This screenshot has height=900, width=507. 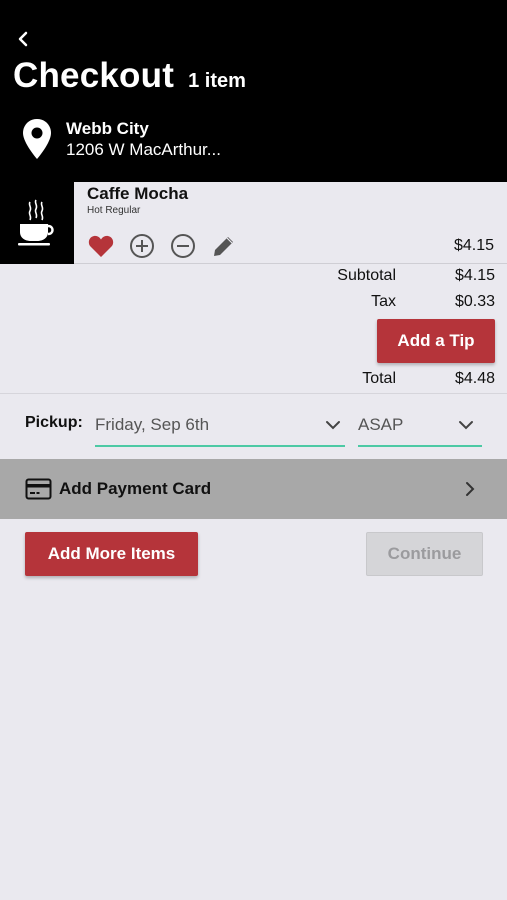 I want to click on title-row: Checkout 1 item, so click(x=129, y=76).